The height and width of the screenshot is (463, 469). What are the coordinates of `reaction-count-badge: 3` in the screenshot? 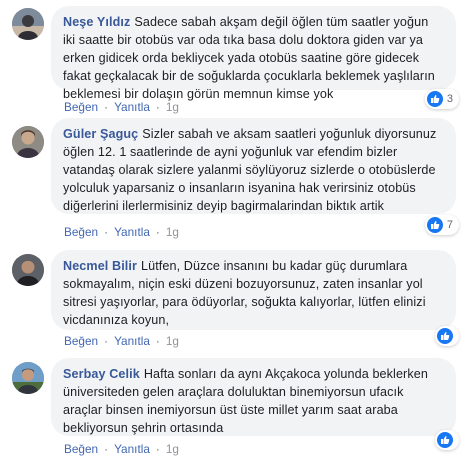 It's located at (441, 99).